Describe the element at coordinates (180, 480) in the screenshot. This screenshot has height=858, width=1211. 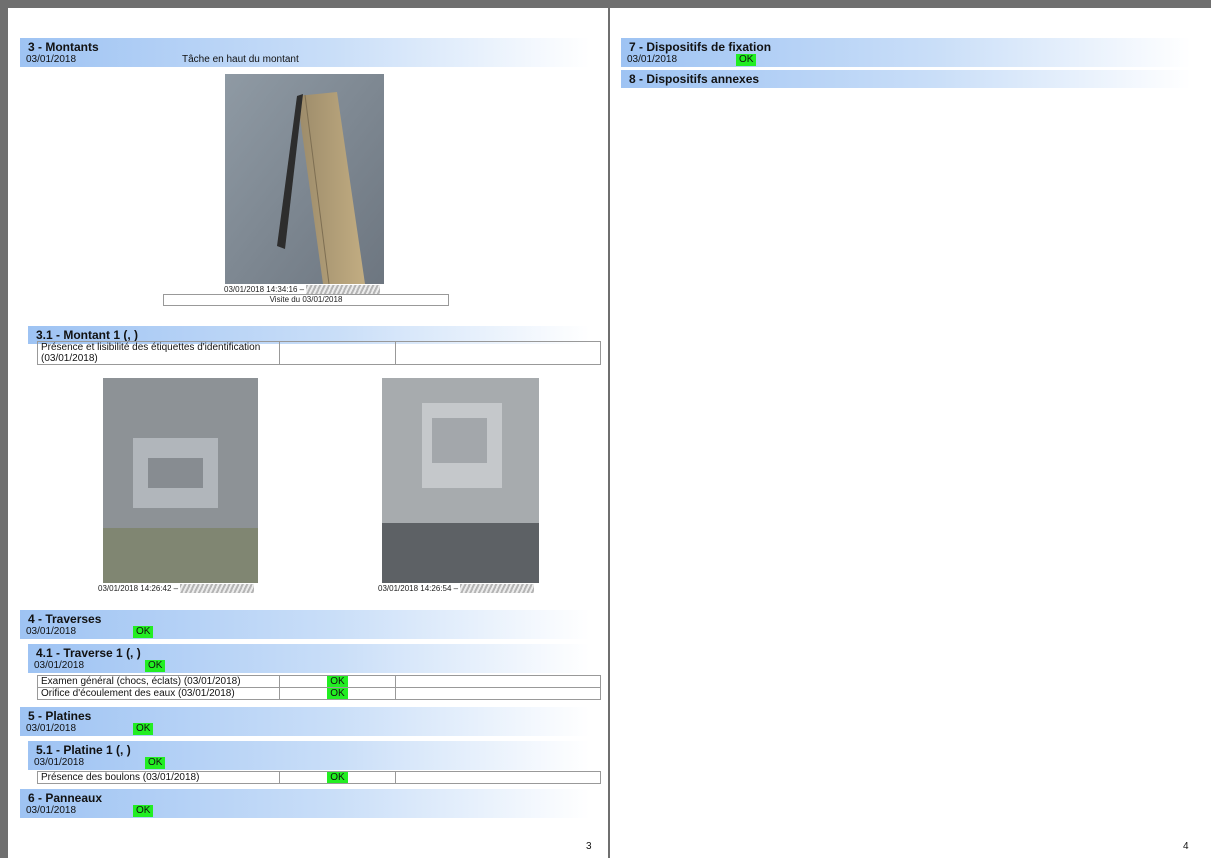
I see `photo-label-plate-a` at that location.